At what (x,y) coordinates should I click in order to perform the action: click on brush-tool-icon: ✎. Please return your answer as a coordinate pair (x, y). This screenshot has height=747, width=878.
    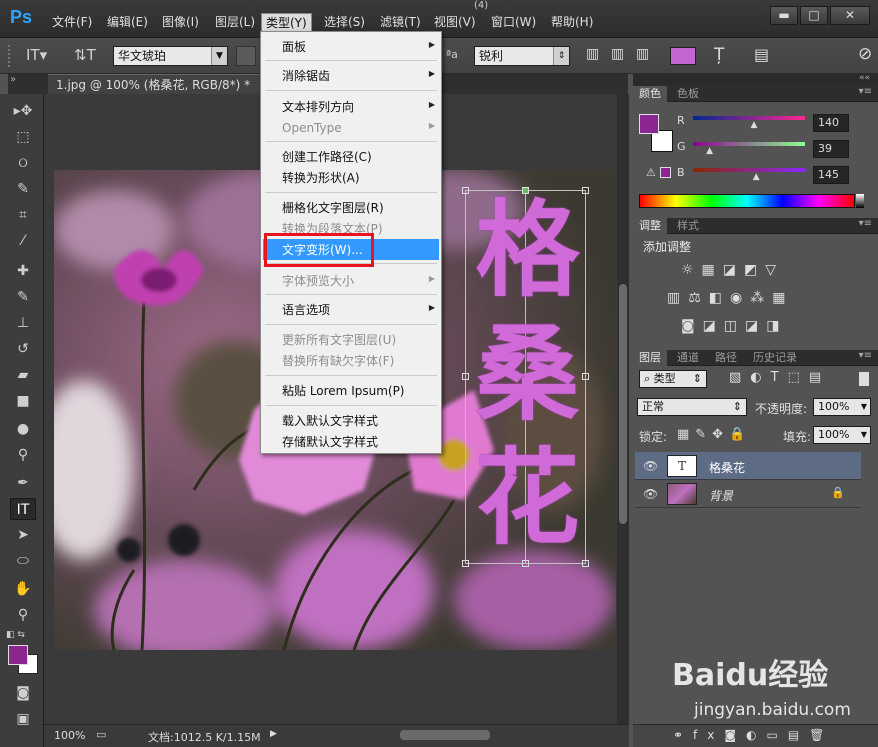
    Looking at the image, I should click on (23, 297).